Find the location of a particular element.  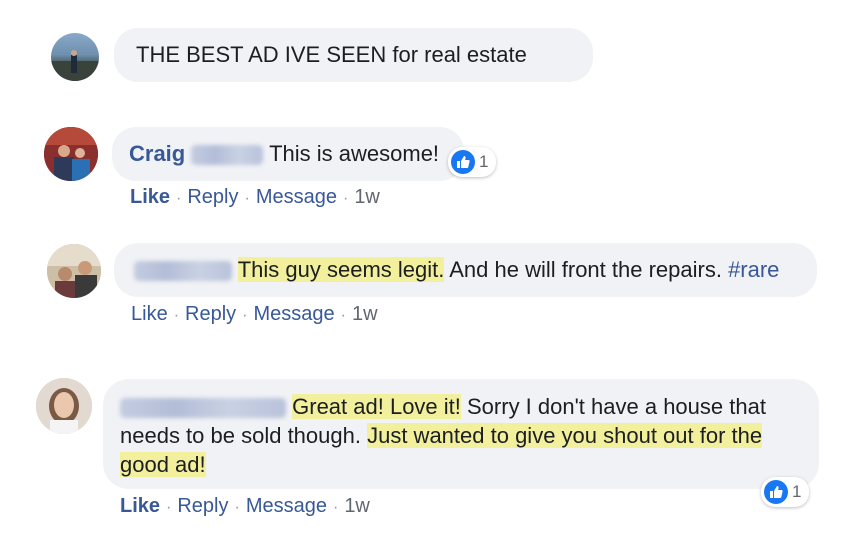

comment-text: This is awesome! is located at coordinates (354, 153).